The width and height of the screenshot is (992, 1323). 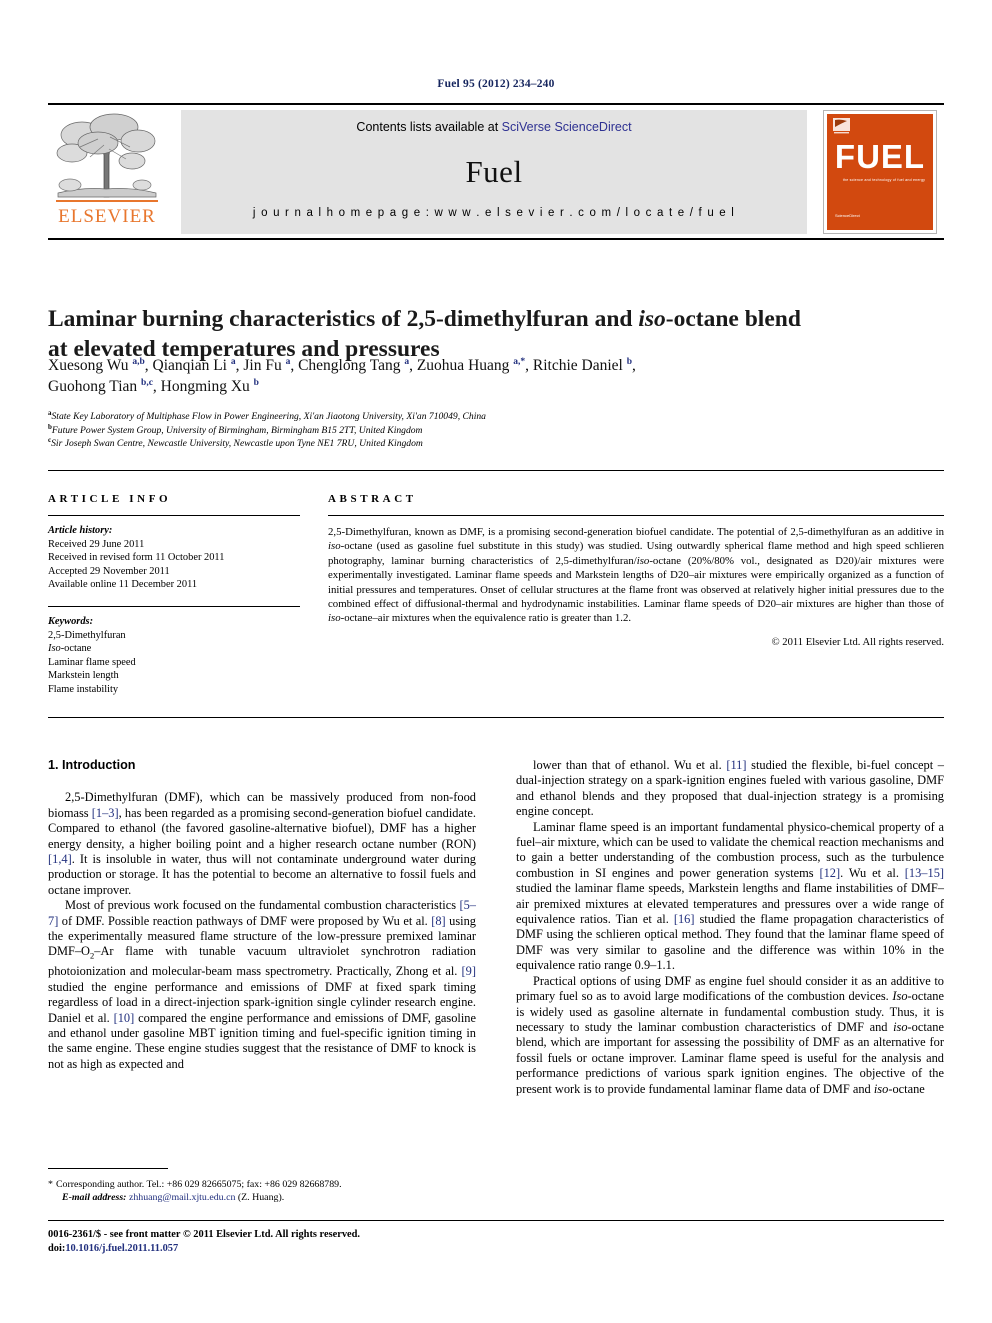 I want to click on article-history-item: Accepted 29 November 2011, so click(x=109, y=571).